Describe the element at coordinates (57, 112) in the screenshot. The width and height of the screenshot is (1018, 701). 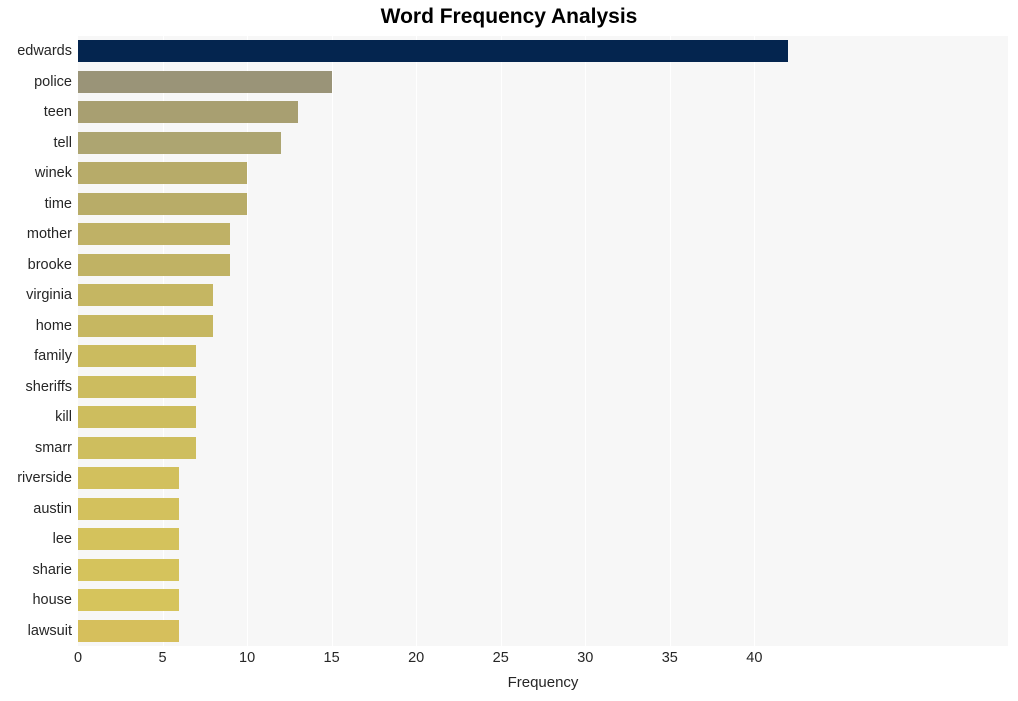
I see `y-axis-tick-label: teen` at that location.